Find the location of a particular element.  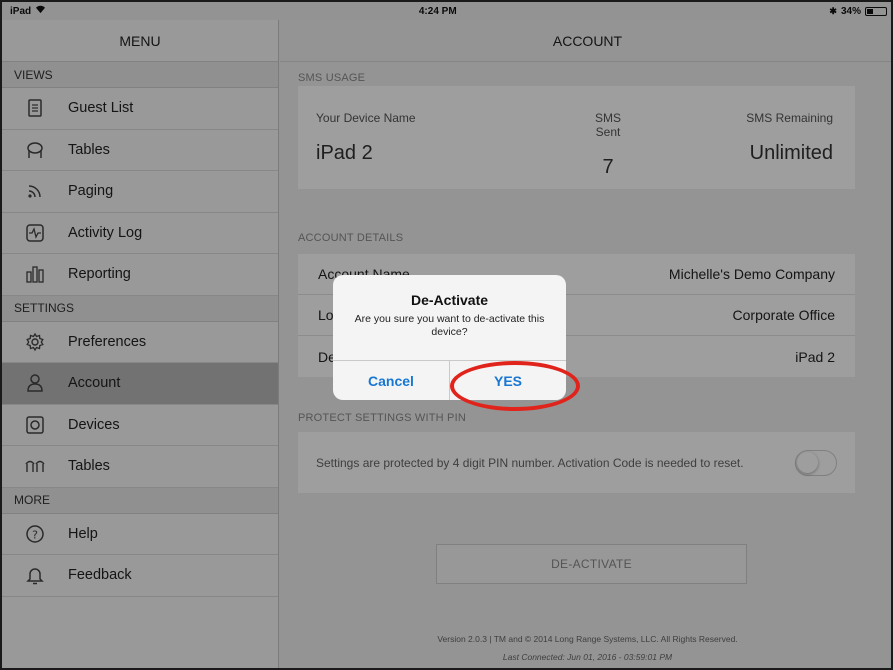

dialog-title: De-Activate is located at coordinates (449, 300).